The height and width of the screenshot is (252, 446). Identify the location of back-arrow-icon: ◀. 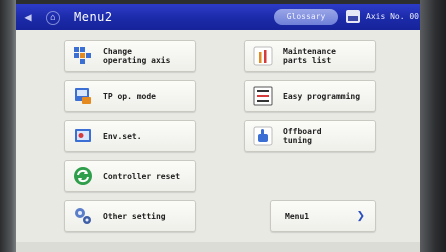
(28, 17).